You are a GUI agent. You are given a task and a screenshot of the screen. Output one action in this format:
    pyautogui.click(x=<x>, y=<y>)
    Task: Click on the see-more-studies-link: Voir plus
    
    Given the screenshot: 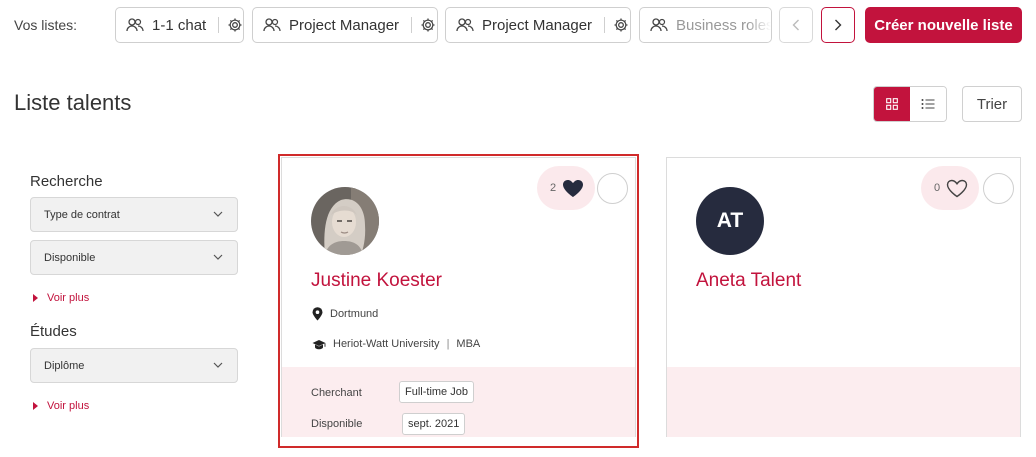 What is the action you would take?
    pyautogui.click(x=61, y=406)
    